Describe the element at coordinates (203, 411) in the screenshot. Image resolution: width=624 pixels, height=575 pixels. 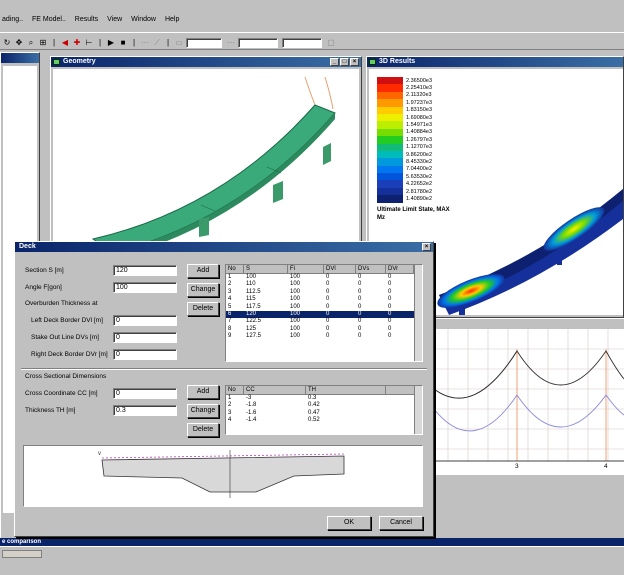
I see `change-cross-button: Change` at that location.